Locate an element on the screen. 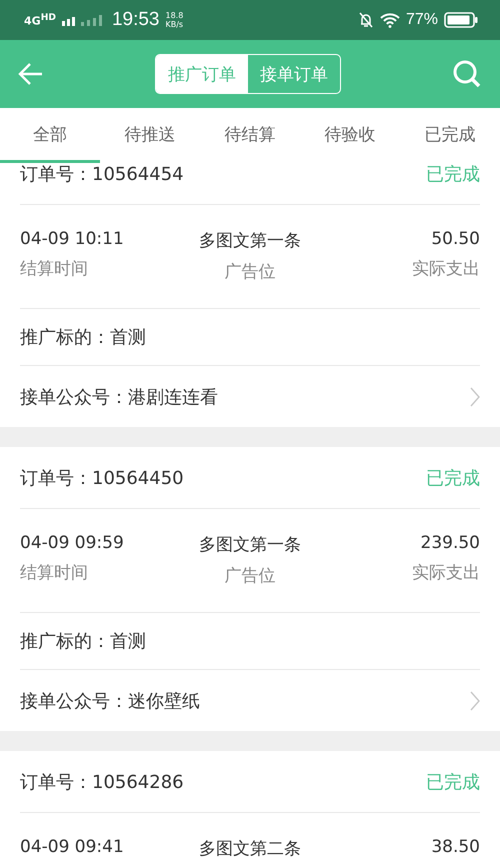 This screenshot has height=866, width=500. settle-time: 04-09 09:41 is located at coordinates (72, 847).